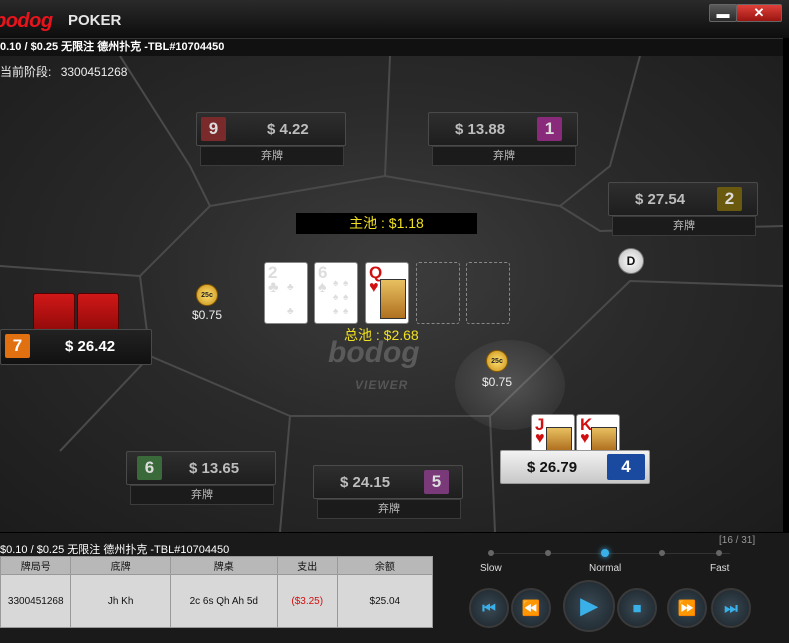 Image resolution: width=789 pixels, height=643 pixels. Describe the element at coordinates (26, 72) in the screenshot. I see `stage-label: 当前阶段:` at that location.